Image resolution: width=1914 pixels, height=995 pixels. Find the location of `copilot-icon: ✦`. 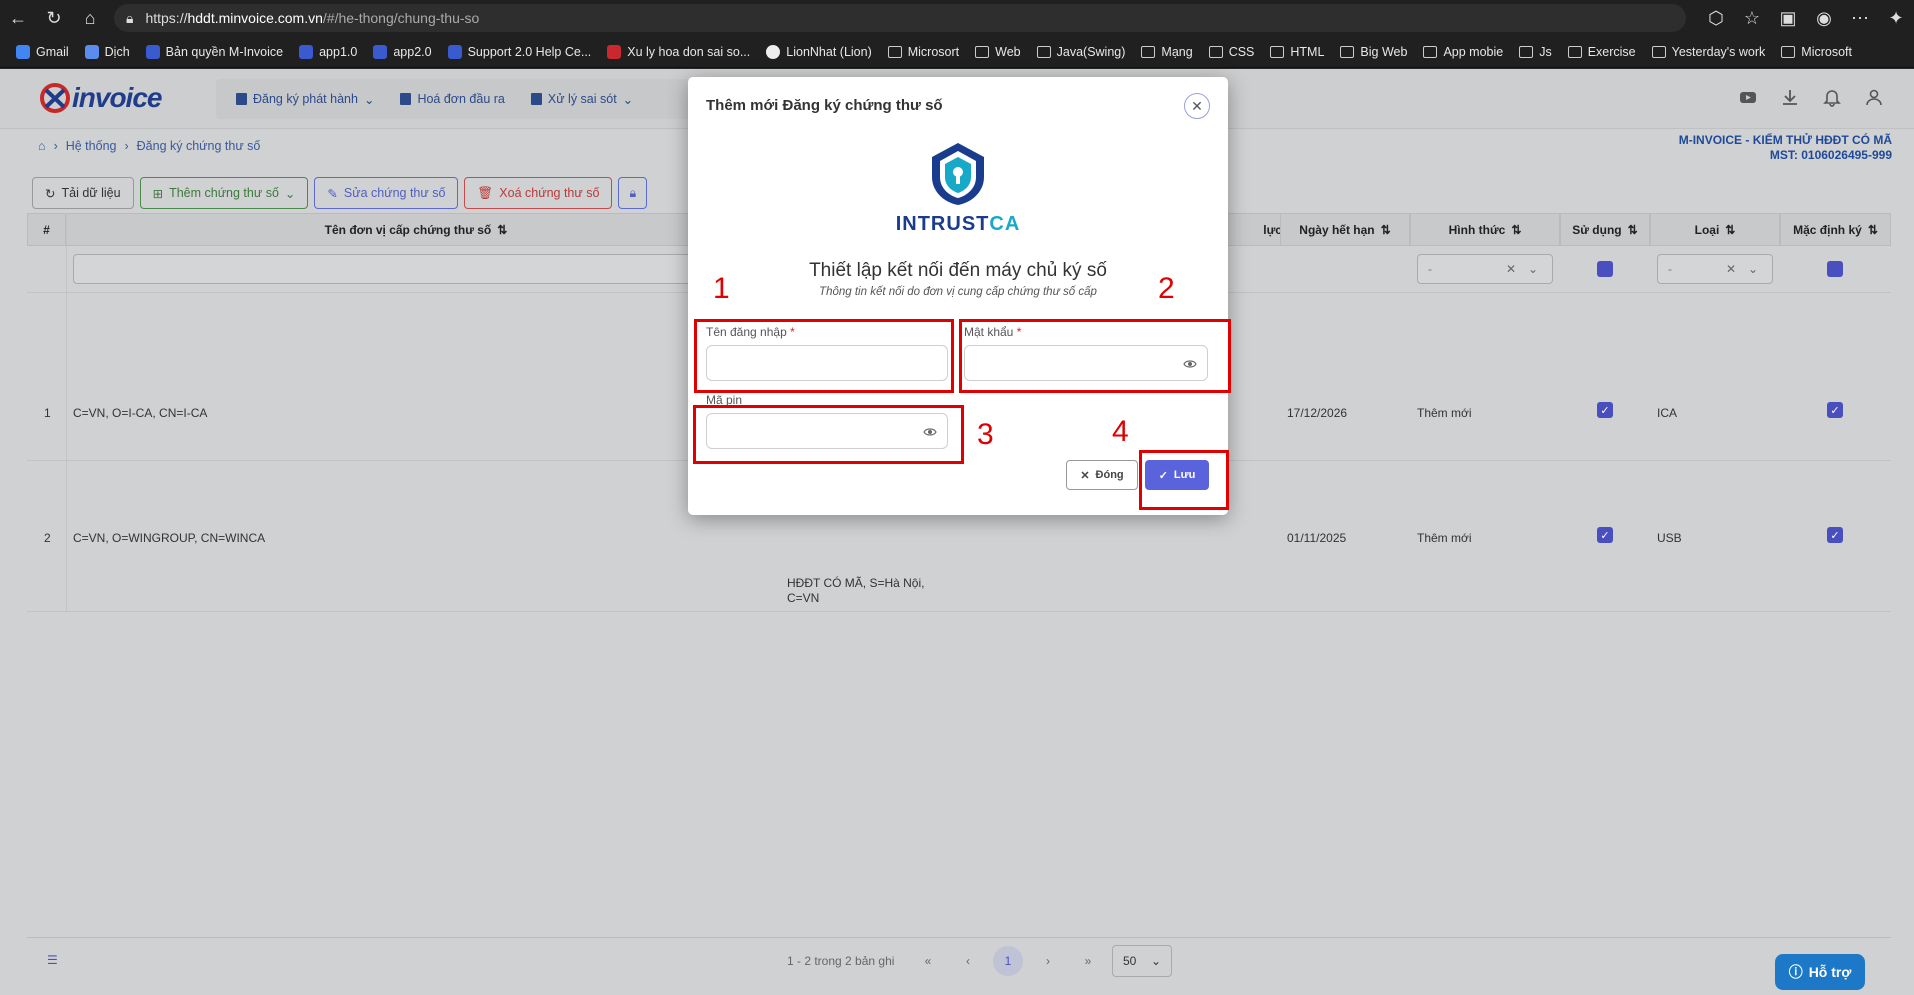

copilot-icon: ✦ is located at coordinates (1896, 18).